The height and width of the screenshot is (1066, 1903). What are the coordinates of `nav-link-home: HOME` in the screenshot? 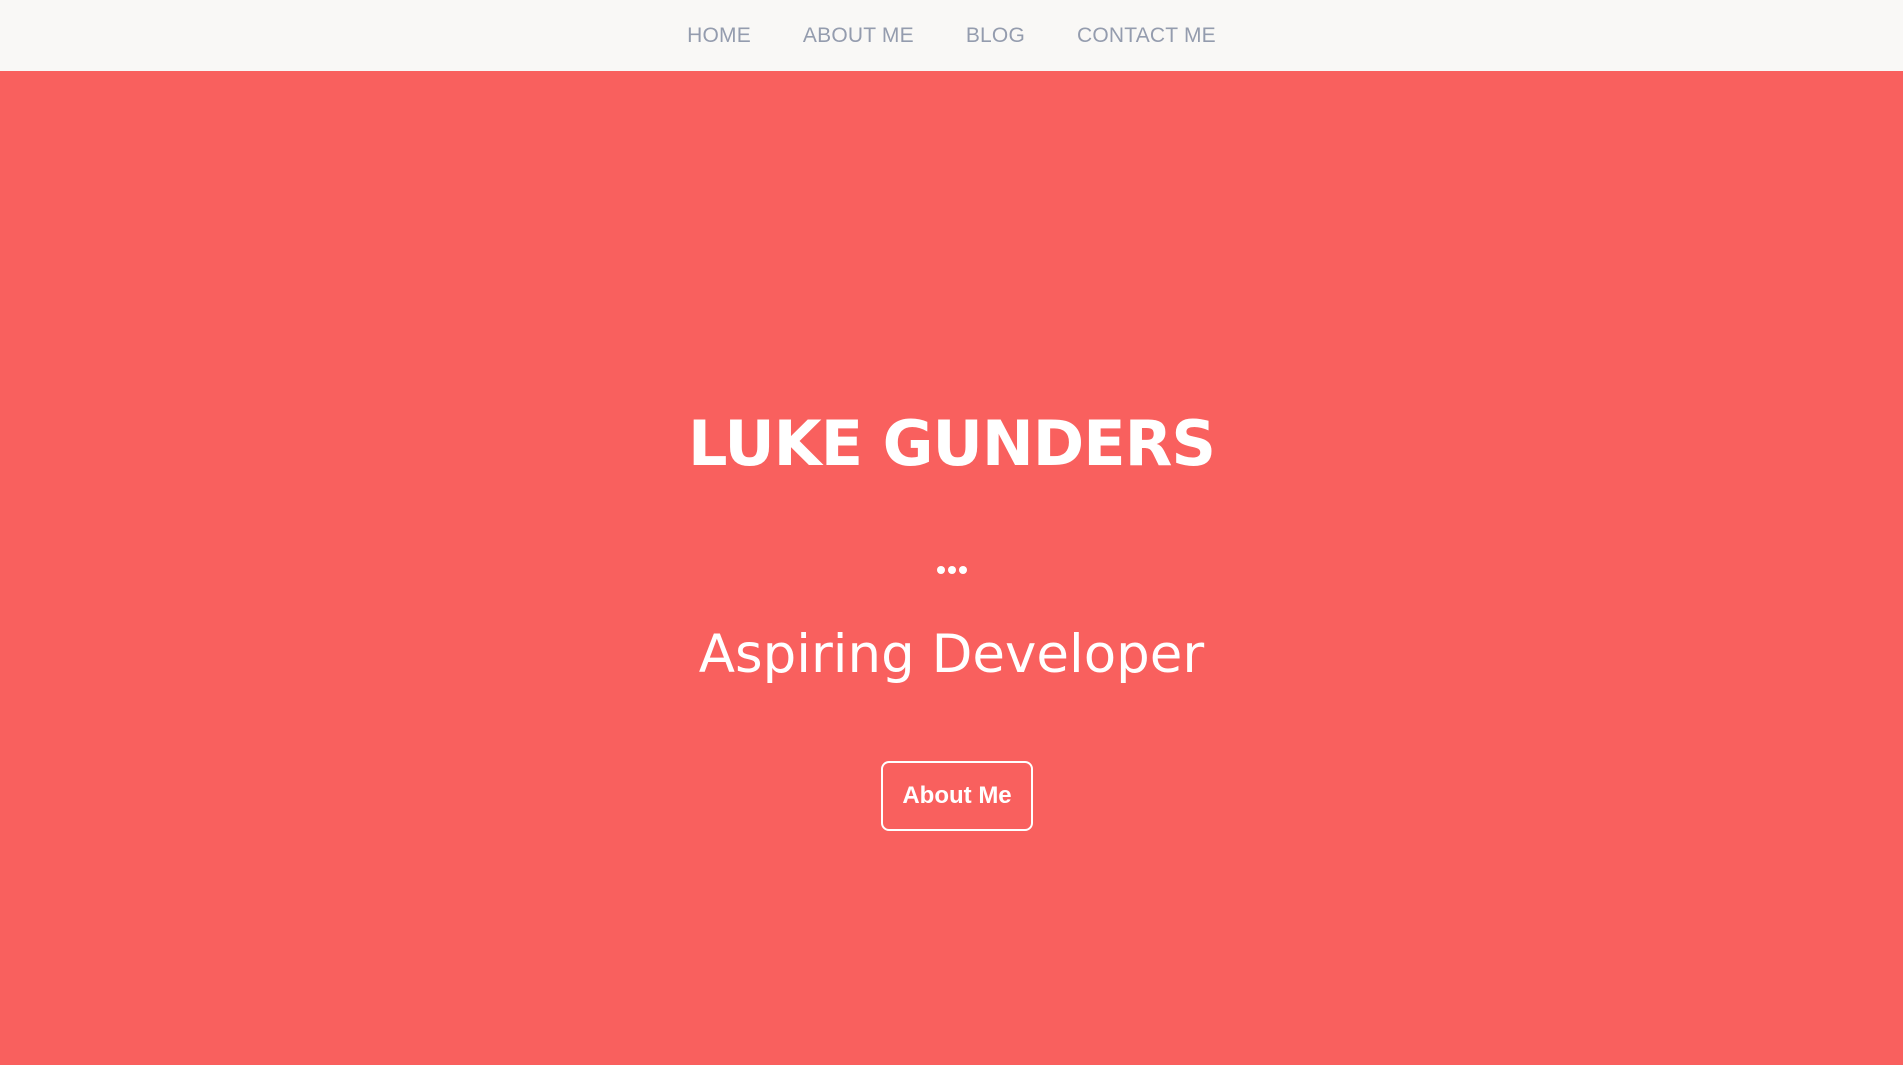 It's located at (719, 35).